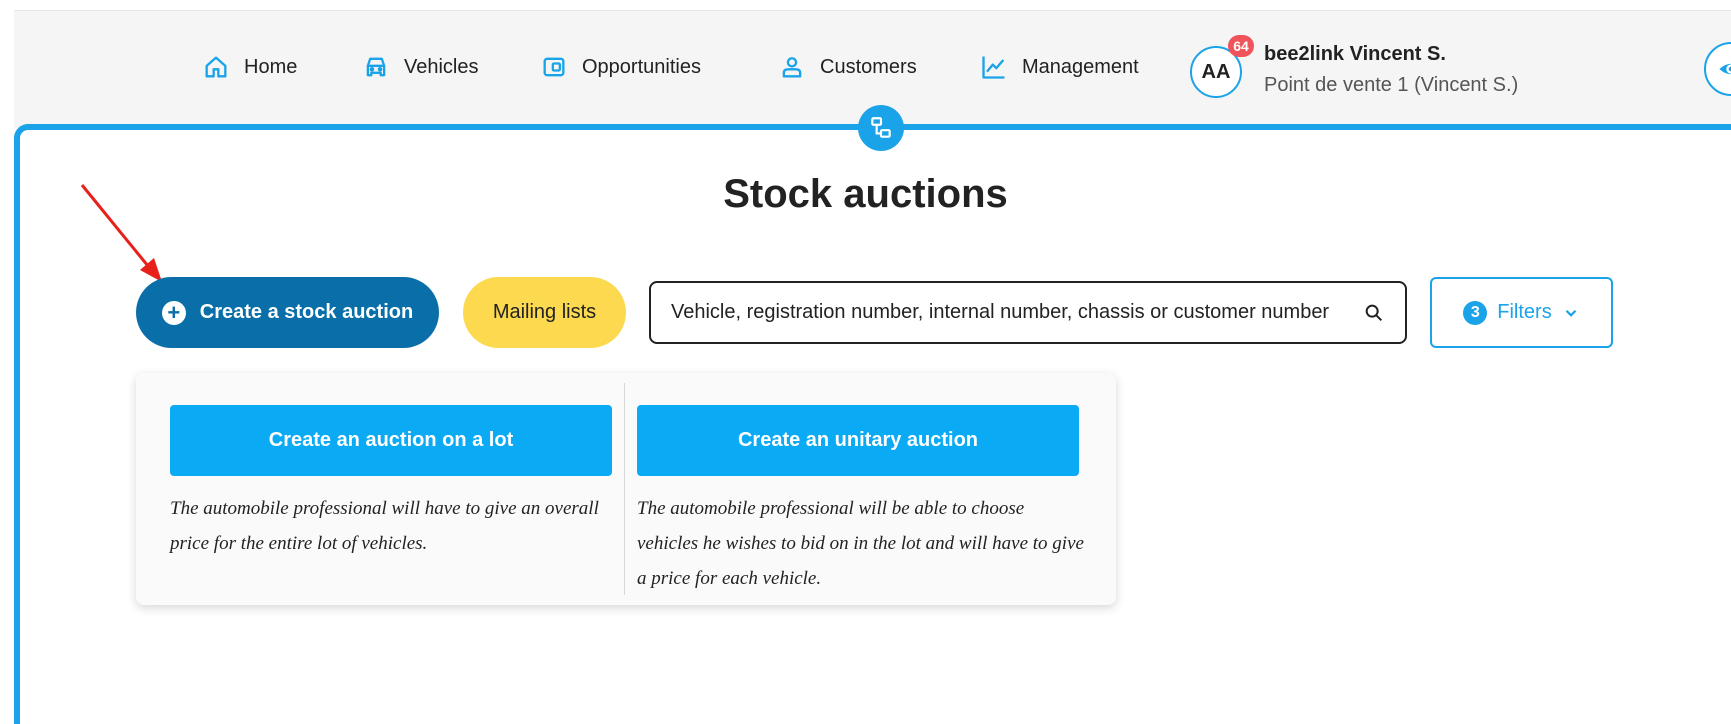 Image resolution: width=1731 pixels, height=724 pixels. What do you see at coordinates (1725, 69) in the screenshot?
I see `eye-icon` at bounding box center [1725, 69].